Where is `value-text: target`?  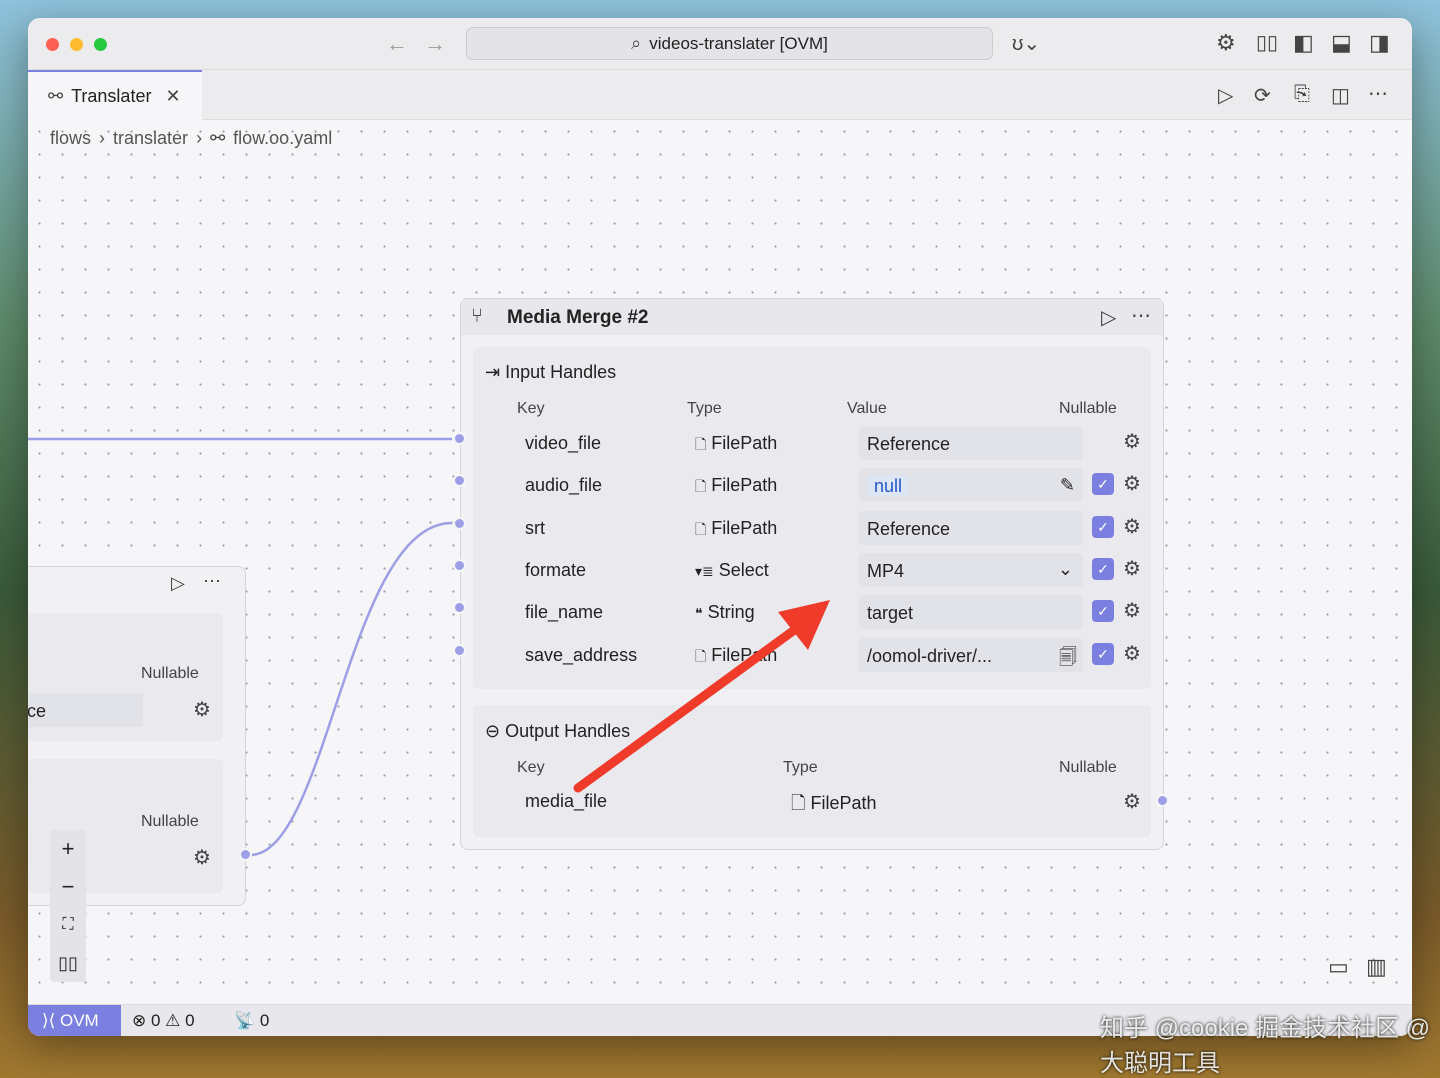 value-text: target is located at coordinates (890, 613).